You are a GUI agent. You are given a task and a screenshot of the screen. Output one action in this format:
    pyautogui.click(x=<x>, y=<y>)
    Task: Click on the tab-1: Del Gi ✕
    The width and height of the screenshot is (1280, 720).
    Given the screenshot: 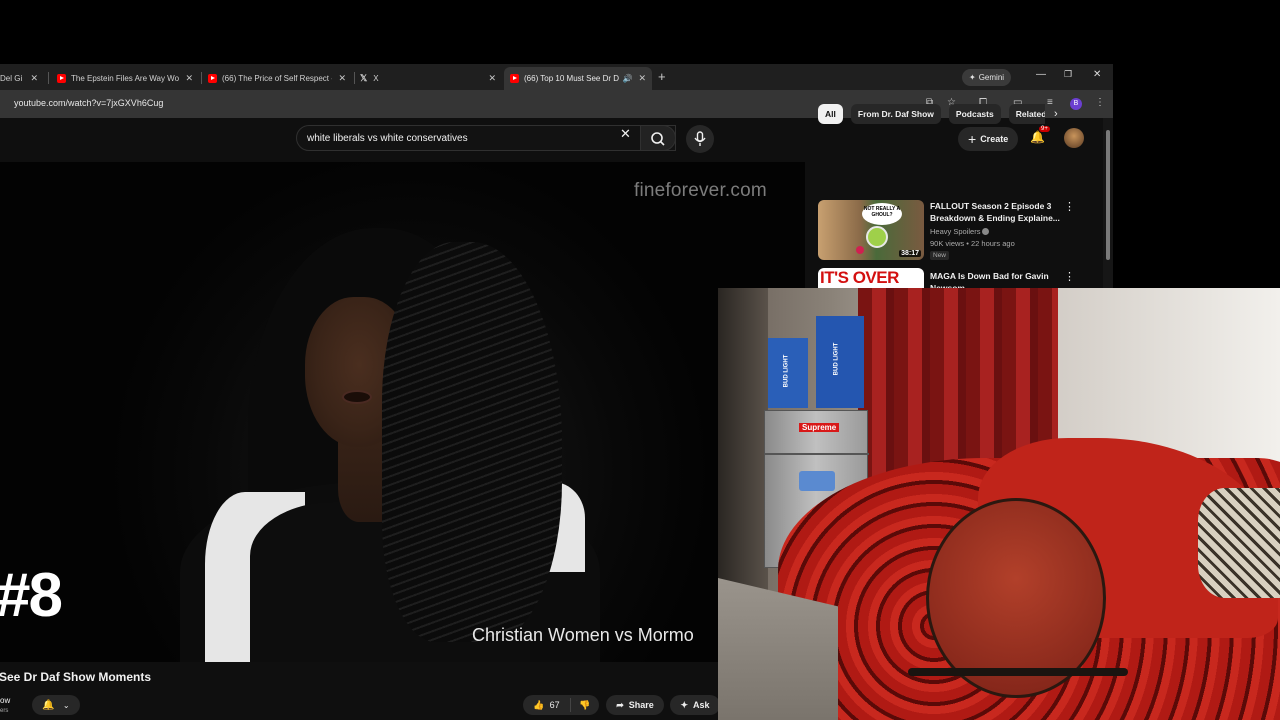 What is the action you would take?
    pyautogui.click(x=22, y=78)
    